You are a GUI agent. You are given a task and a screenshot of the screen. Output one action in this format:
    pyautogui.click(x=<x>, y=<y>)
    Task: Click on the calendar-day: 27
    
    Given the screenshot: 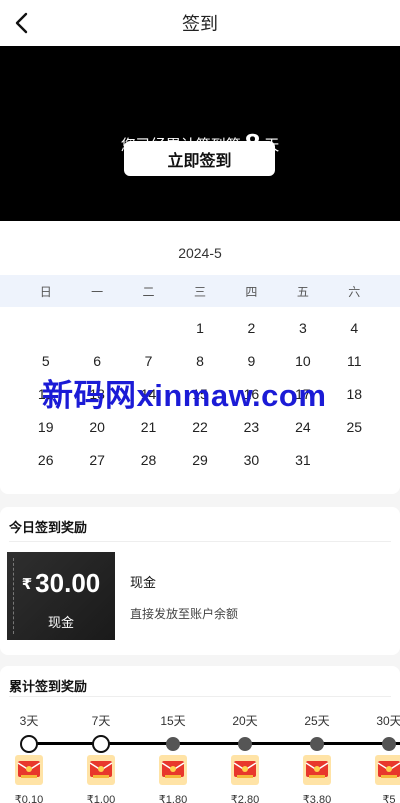 What is the action you would take?
    pyautogui.click(x=96, y=459)
    